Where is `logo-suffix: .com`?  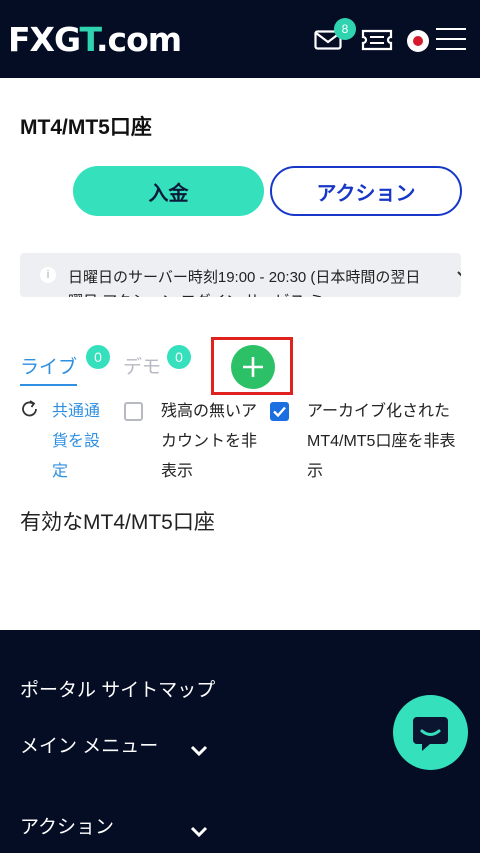 logo-suffix: .com is located at coordinates (139, 39).